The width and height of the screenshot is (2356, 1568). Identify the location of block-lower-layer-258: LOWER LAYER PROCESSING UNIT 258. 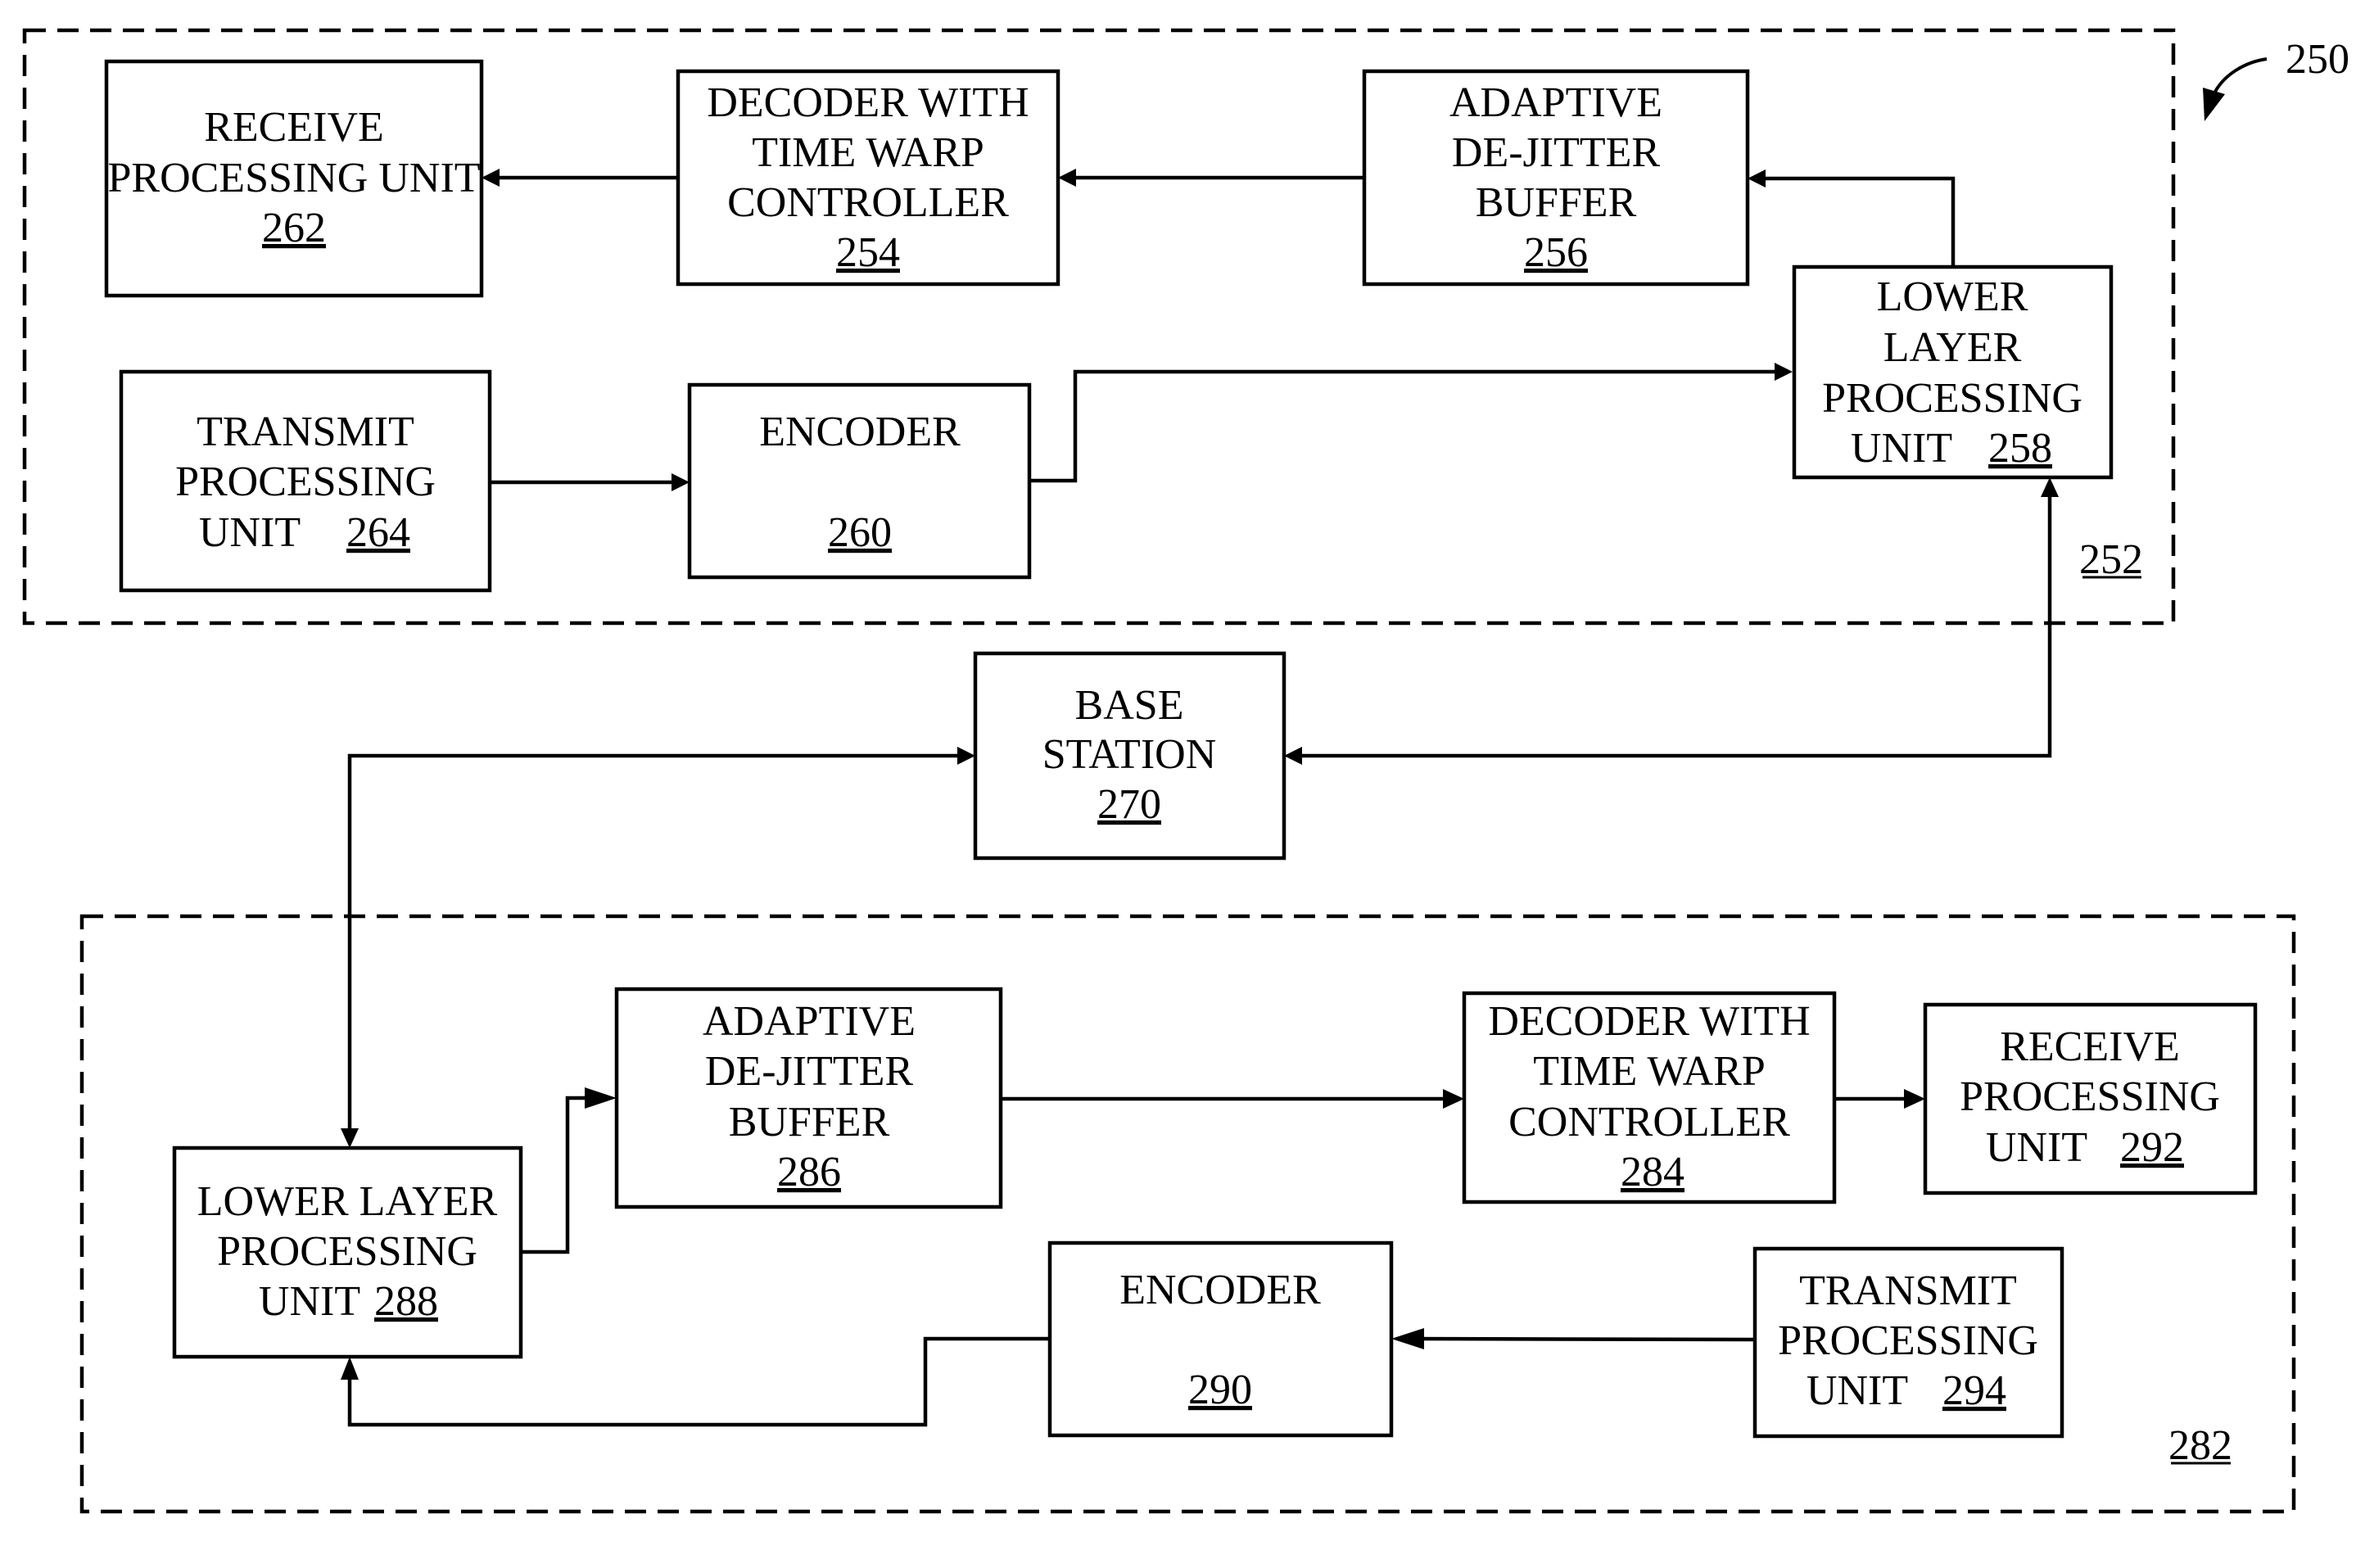
(1953, 372).